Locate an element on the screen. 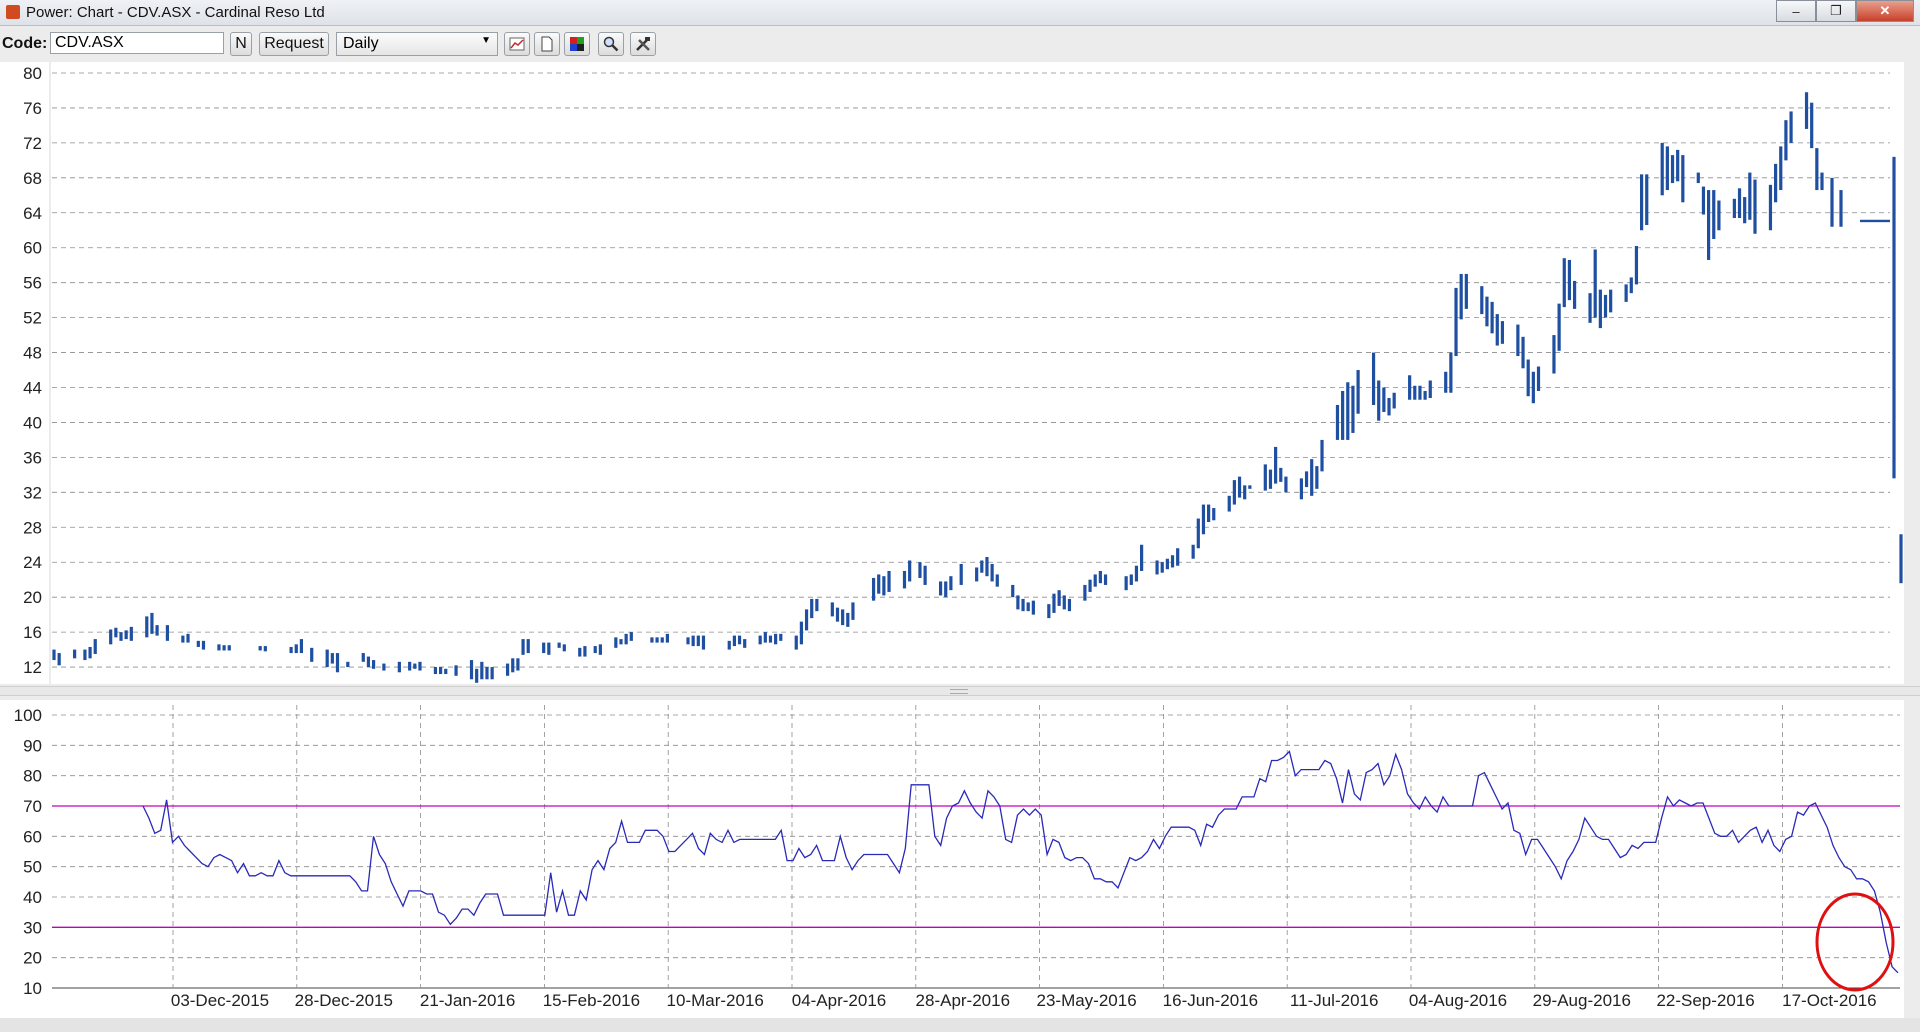  chart-type-icon is located at coordinates (517, 44).